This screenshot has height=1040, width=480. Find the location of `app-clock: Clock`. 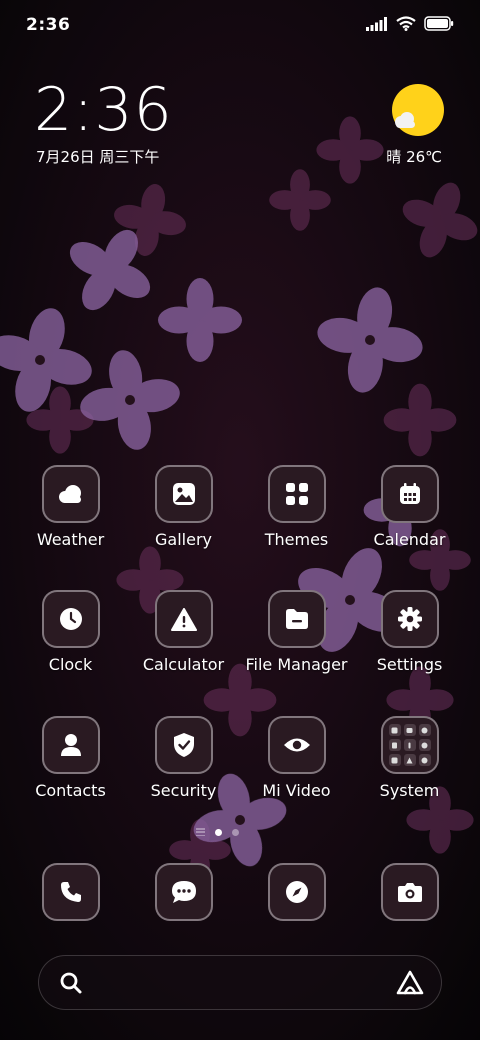

app-clock: Clock is located at coordinates (70, 632).